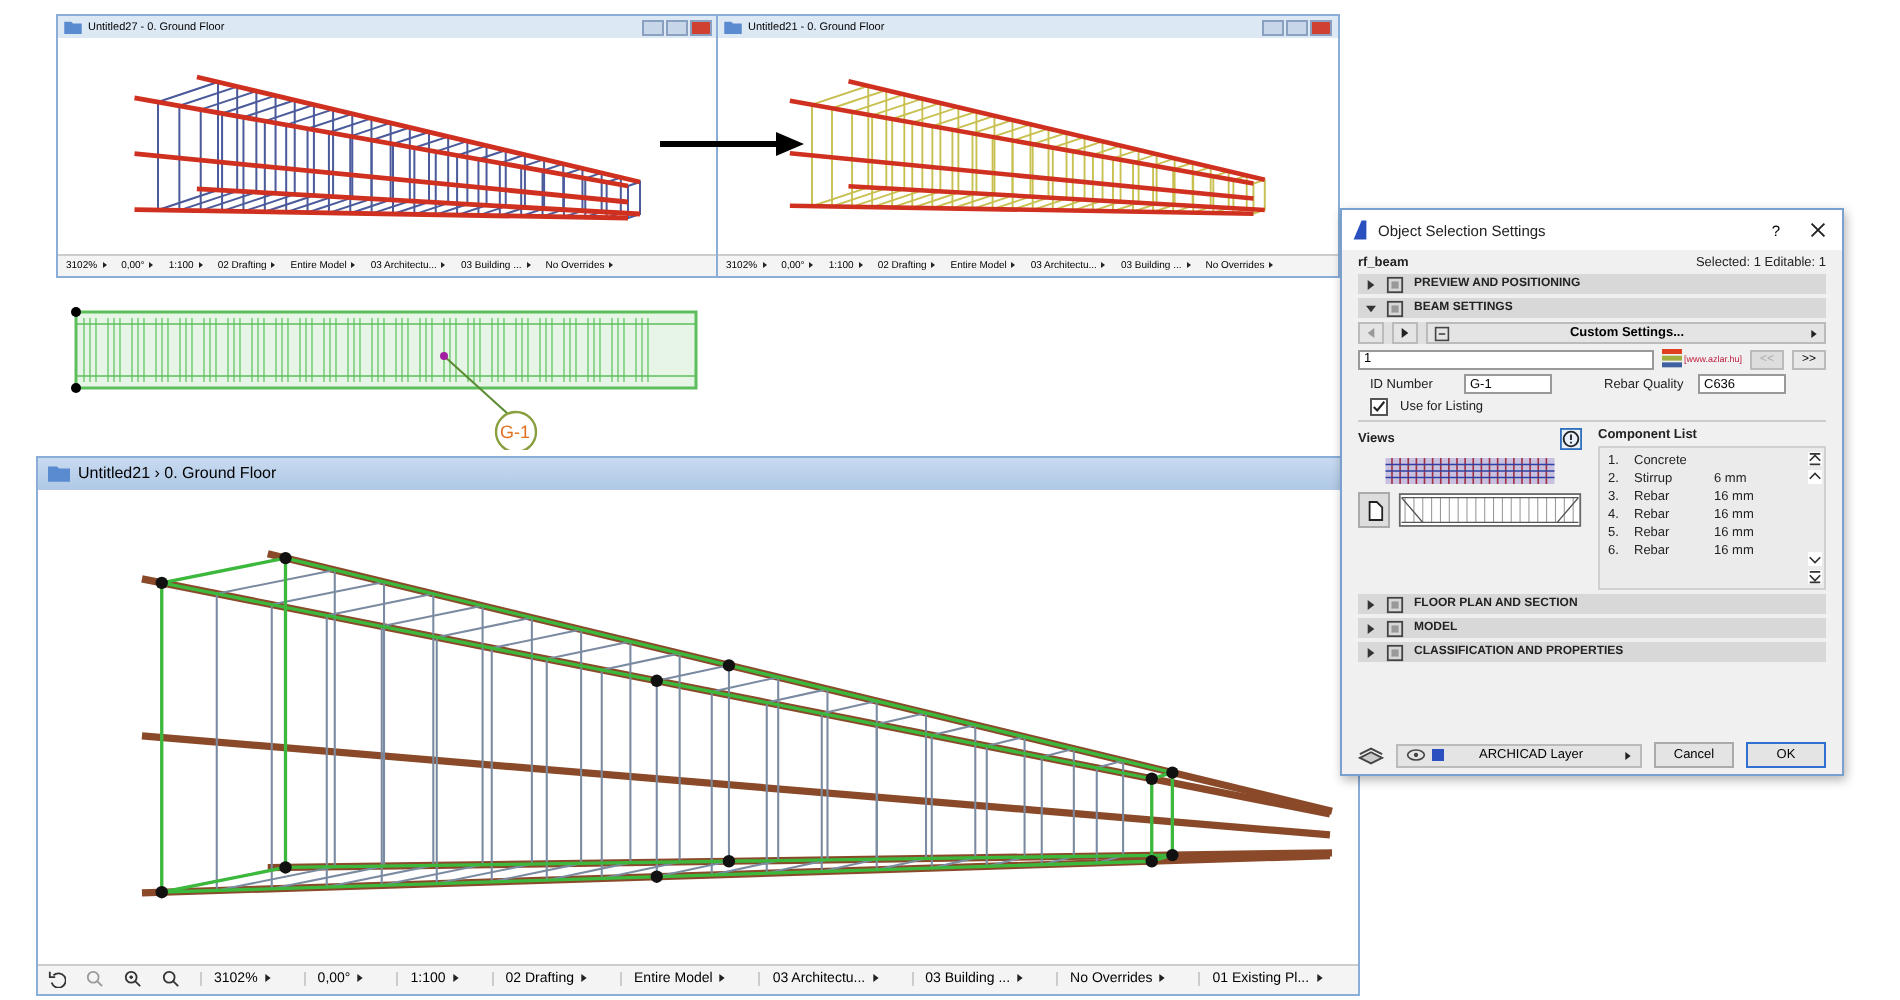 This screenshot has width=1900, height=1000. What do you see at coordinates (1814, 577) in the screenshot?
I see `move-bottom-icon` at bounding box center [1814, 577].